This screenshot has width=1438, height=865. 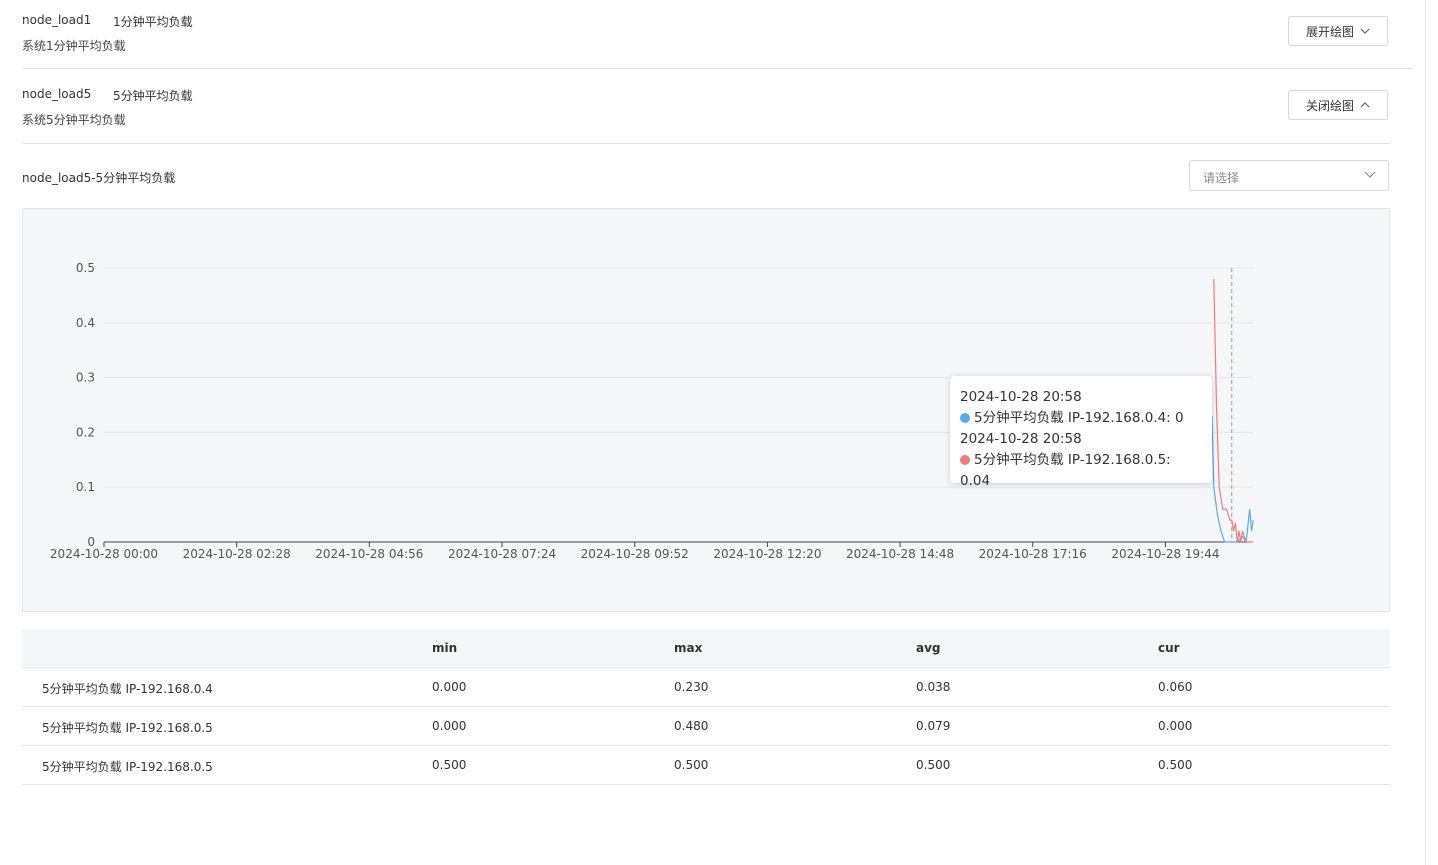 I want to click on x-tick-label: 2024-10-28 19:44, so click(x=1165, y=554).